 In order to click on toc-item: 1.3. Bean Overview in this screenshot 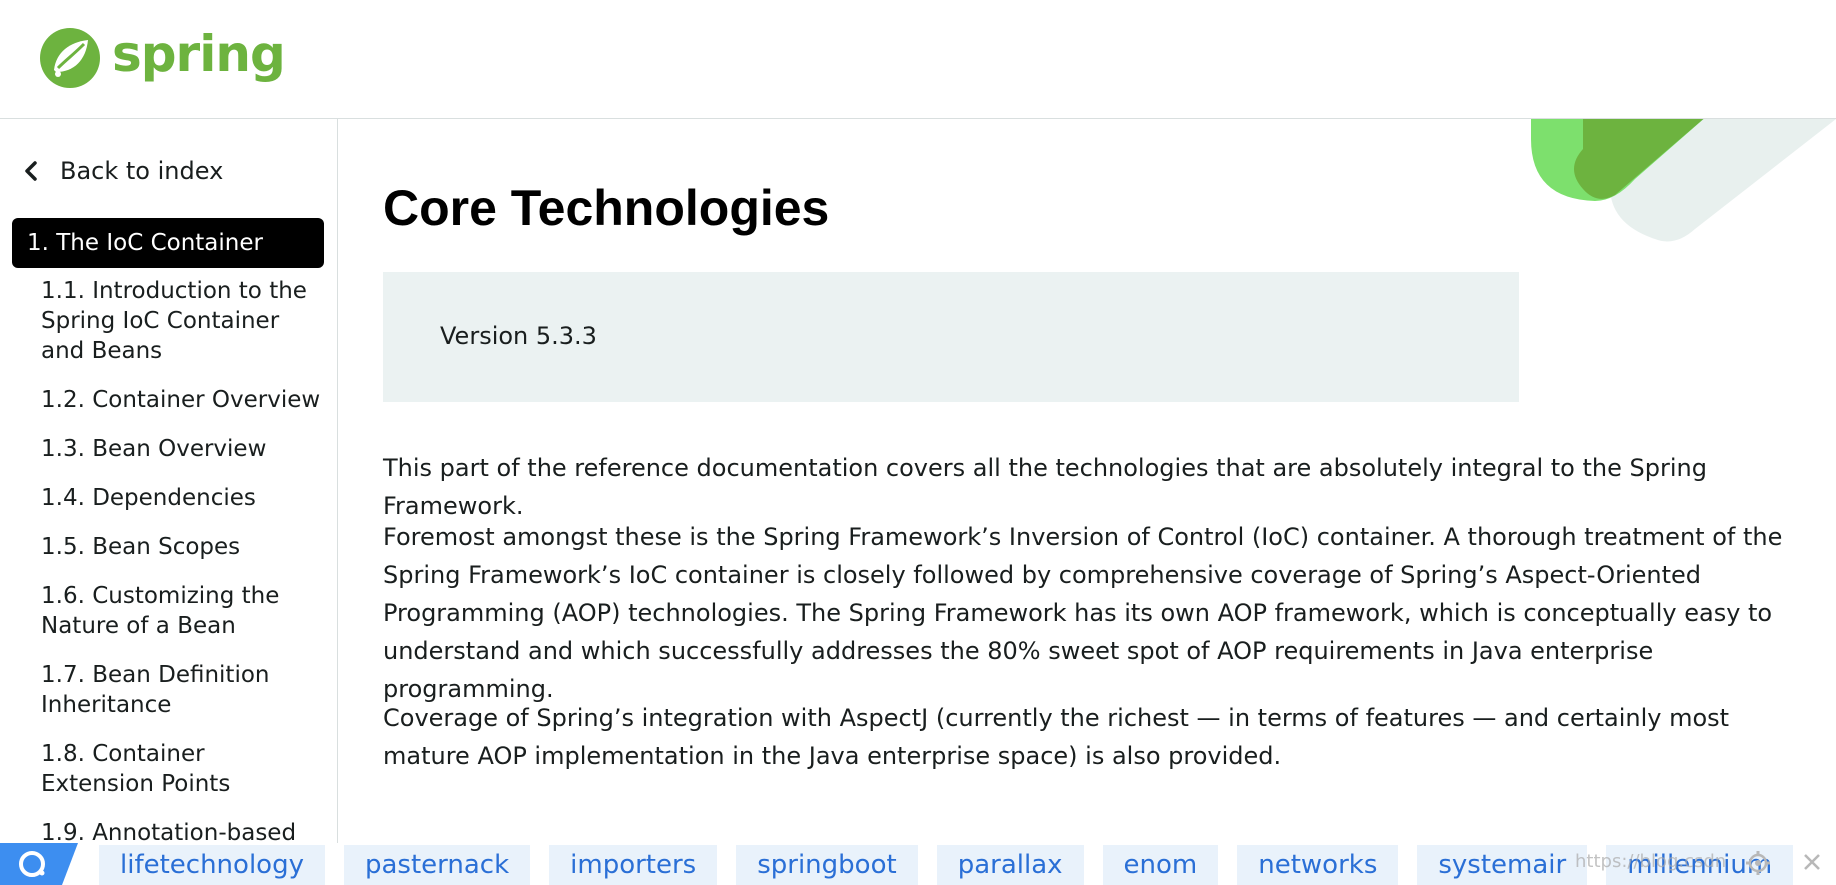, I will do `click(181, 449)`.